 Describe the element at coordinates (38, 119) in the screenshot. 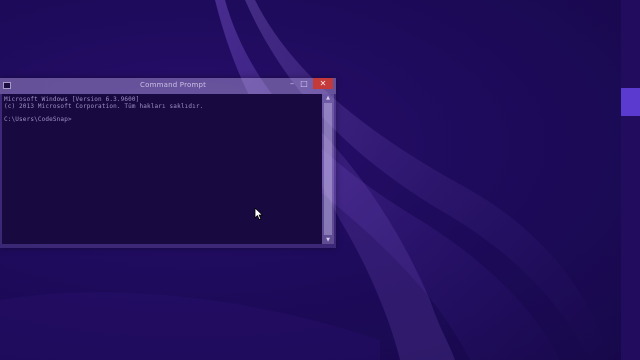

I see `console-prompt-line: C:\Users\CodeSnap>` at that location.